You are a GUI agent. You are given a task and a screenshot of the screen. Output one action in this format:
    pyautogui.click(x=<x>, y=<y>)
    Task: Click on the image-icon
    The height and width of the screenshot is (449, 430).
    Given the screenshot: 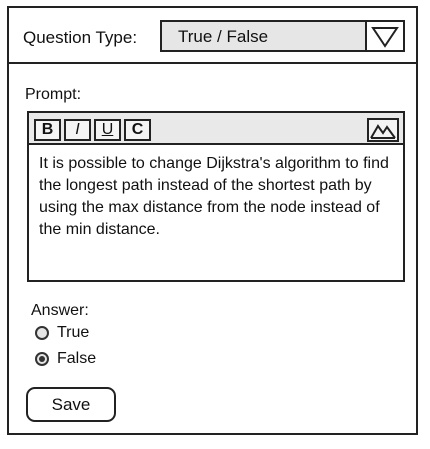 What is the action you would take?
    pyautogui.click(x=383, y=131)
    